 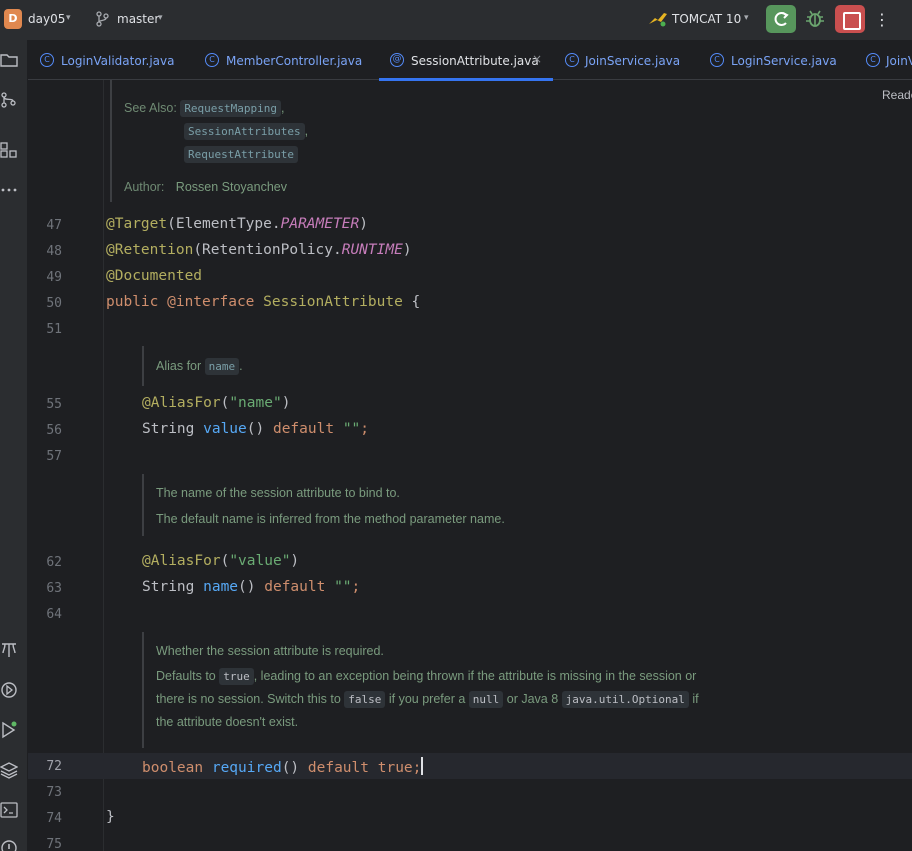 I want to click on close-icon: ×, so click(x=537, y=59).